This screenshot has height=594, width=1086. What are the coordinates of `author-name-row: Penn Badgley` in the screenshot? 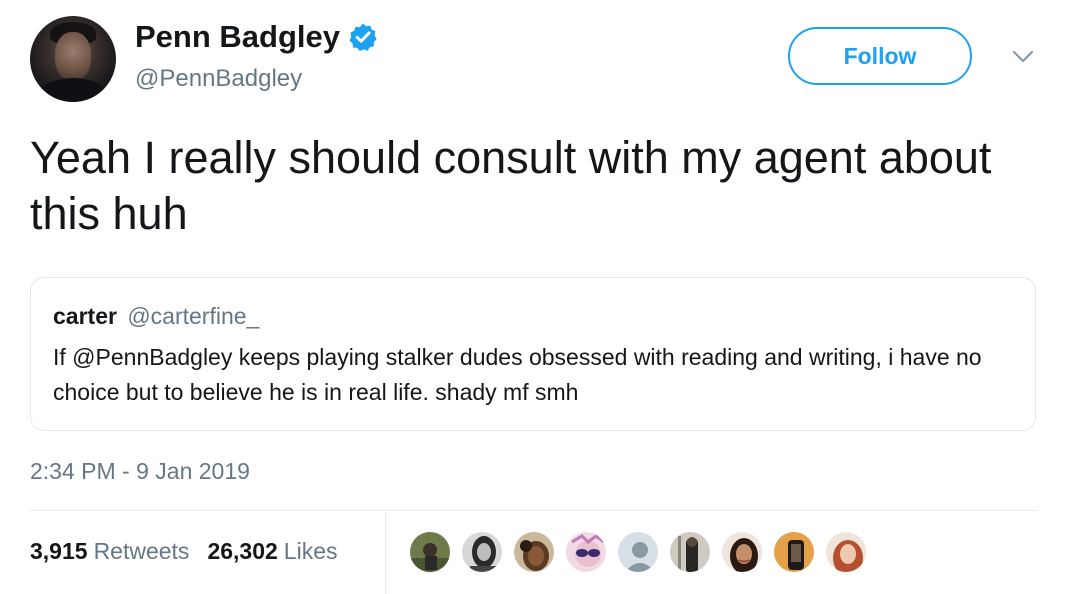 It's located at (256, 37).